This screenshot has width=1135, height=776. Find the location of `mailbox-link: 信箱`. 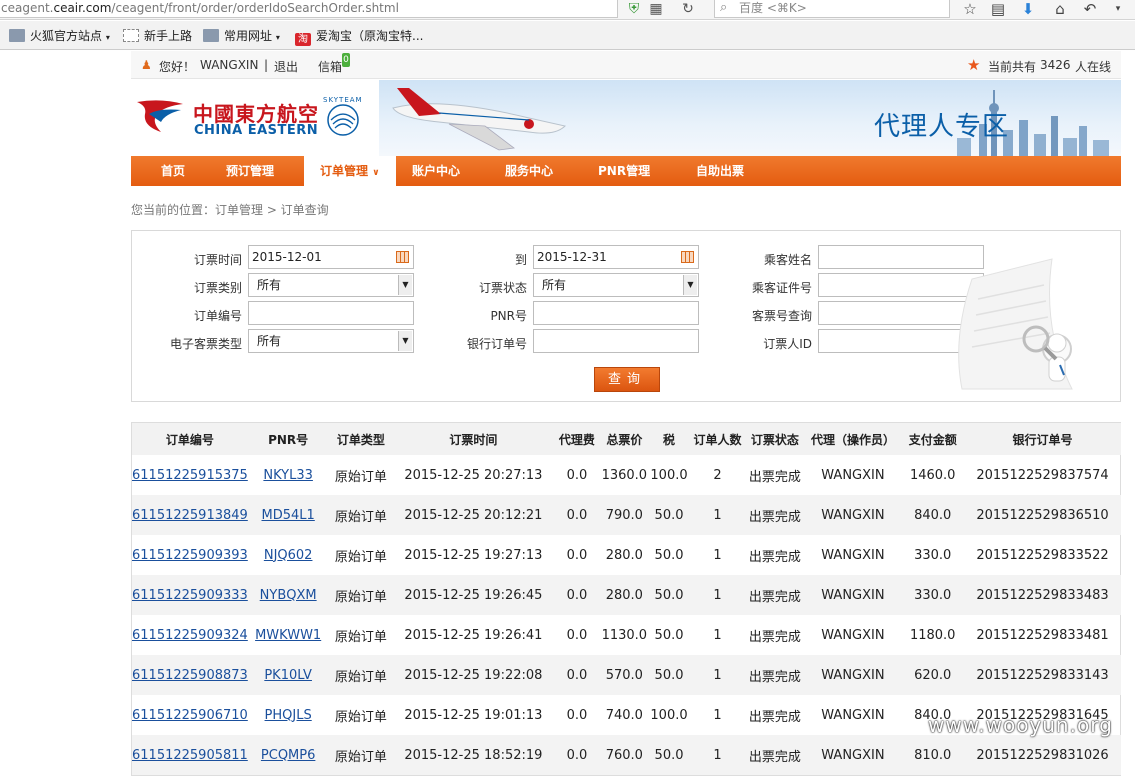

mailbox-link: 信箱 is located at coordinates (330, 66).